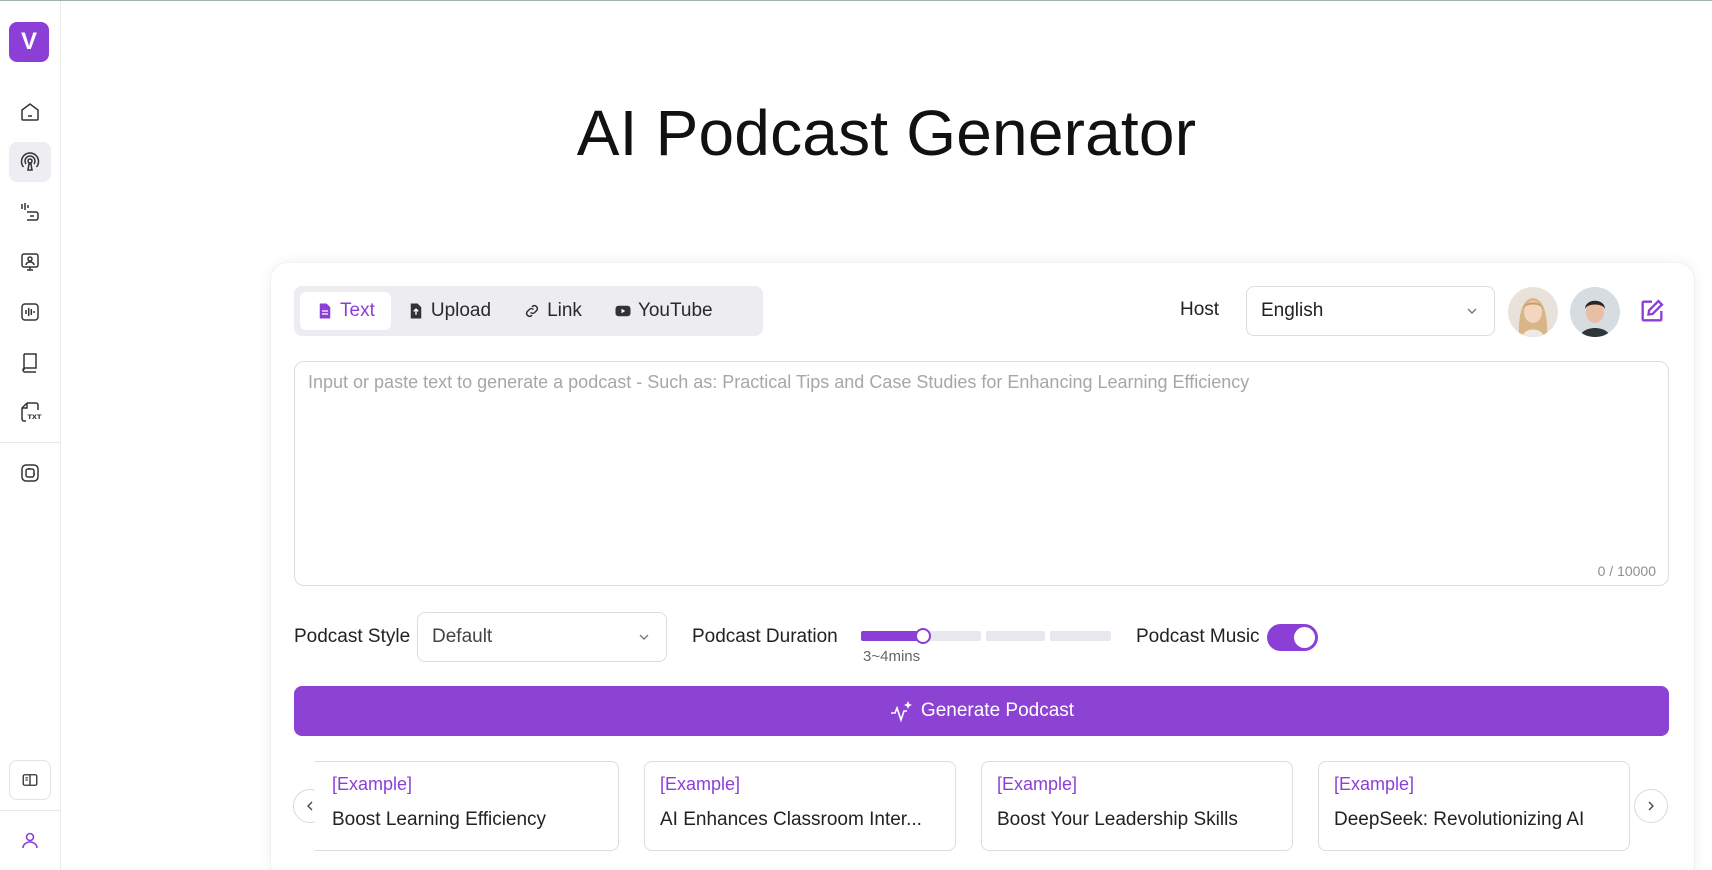  I want to click on duration-caption: 3~4mins, so click(892, 656).